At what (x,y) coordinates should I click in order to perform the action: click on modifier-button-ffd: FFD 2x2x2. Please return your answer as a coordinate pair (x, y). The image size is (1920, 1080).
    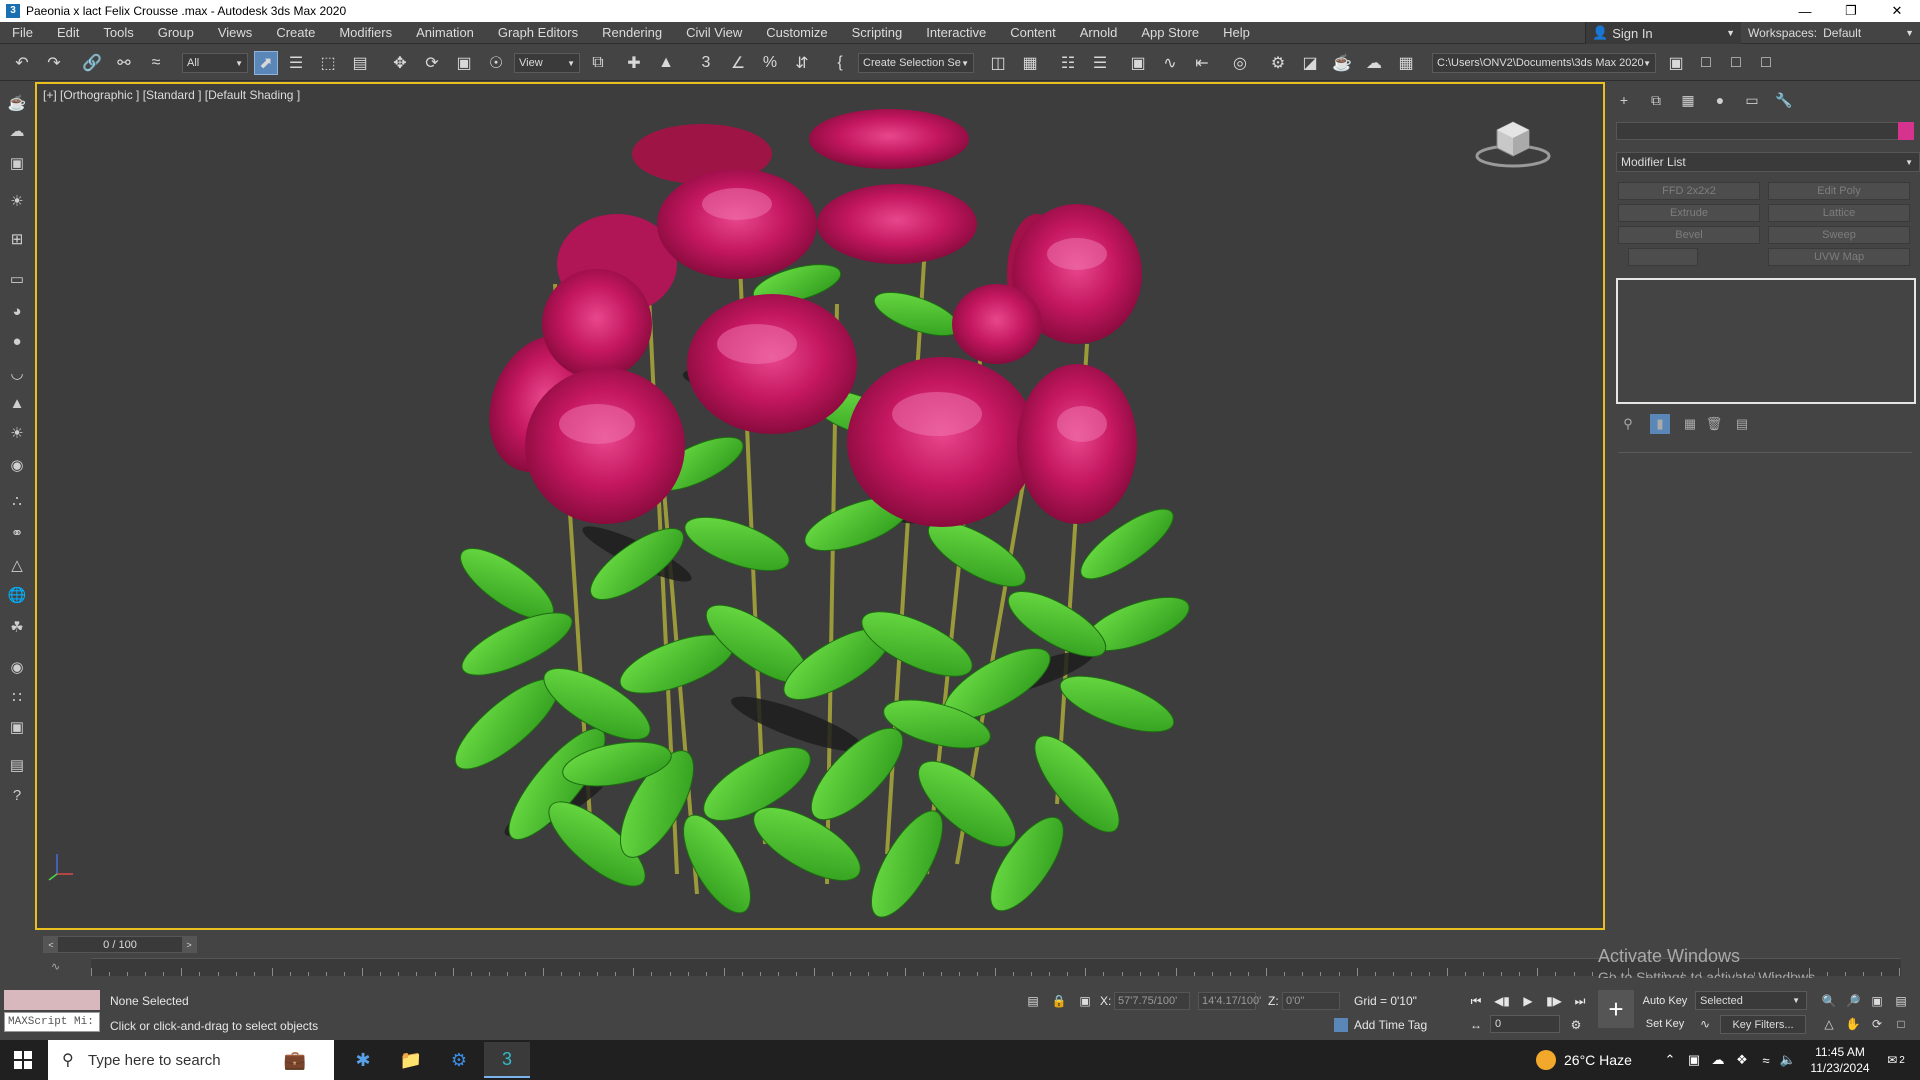
    Looking at the image, I should click on (1689, 191).